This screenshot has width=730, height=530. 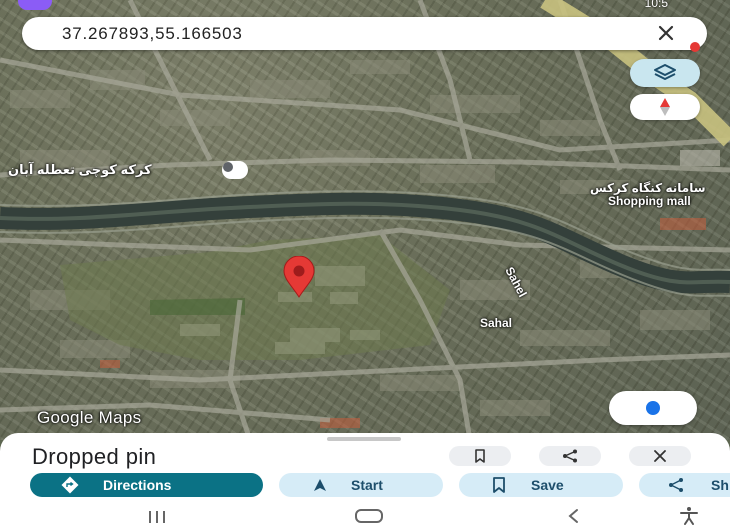 I want to click on compass-button, so click(x=665, y=107).